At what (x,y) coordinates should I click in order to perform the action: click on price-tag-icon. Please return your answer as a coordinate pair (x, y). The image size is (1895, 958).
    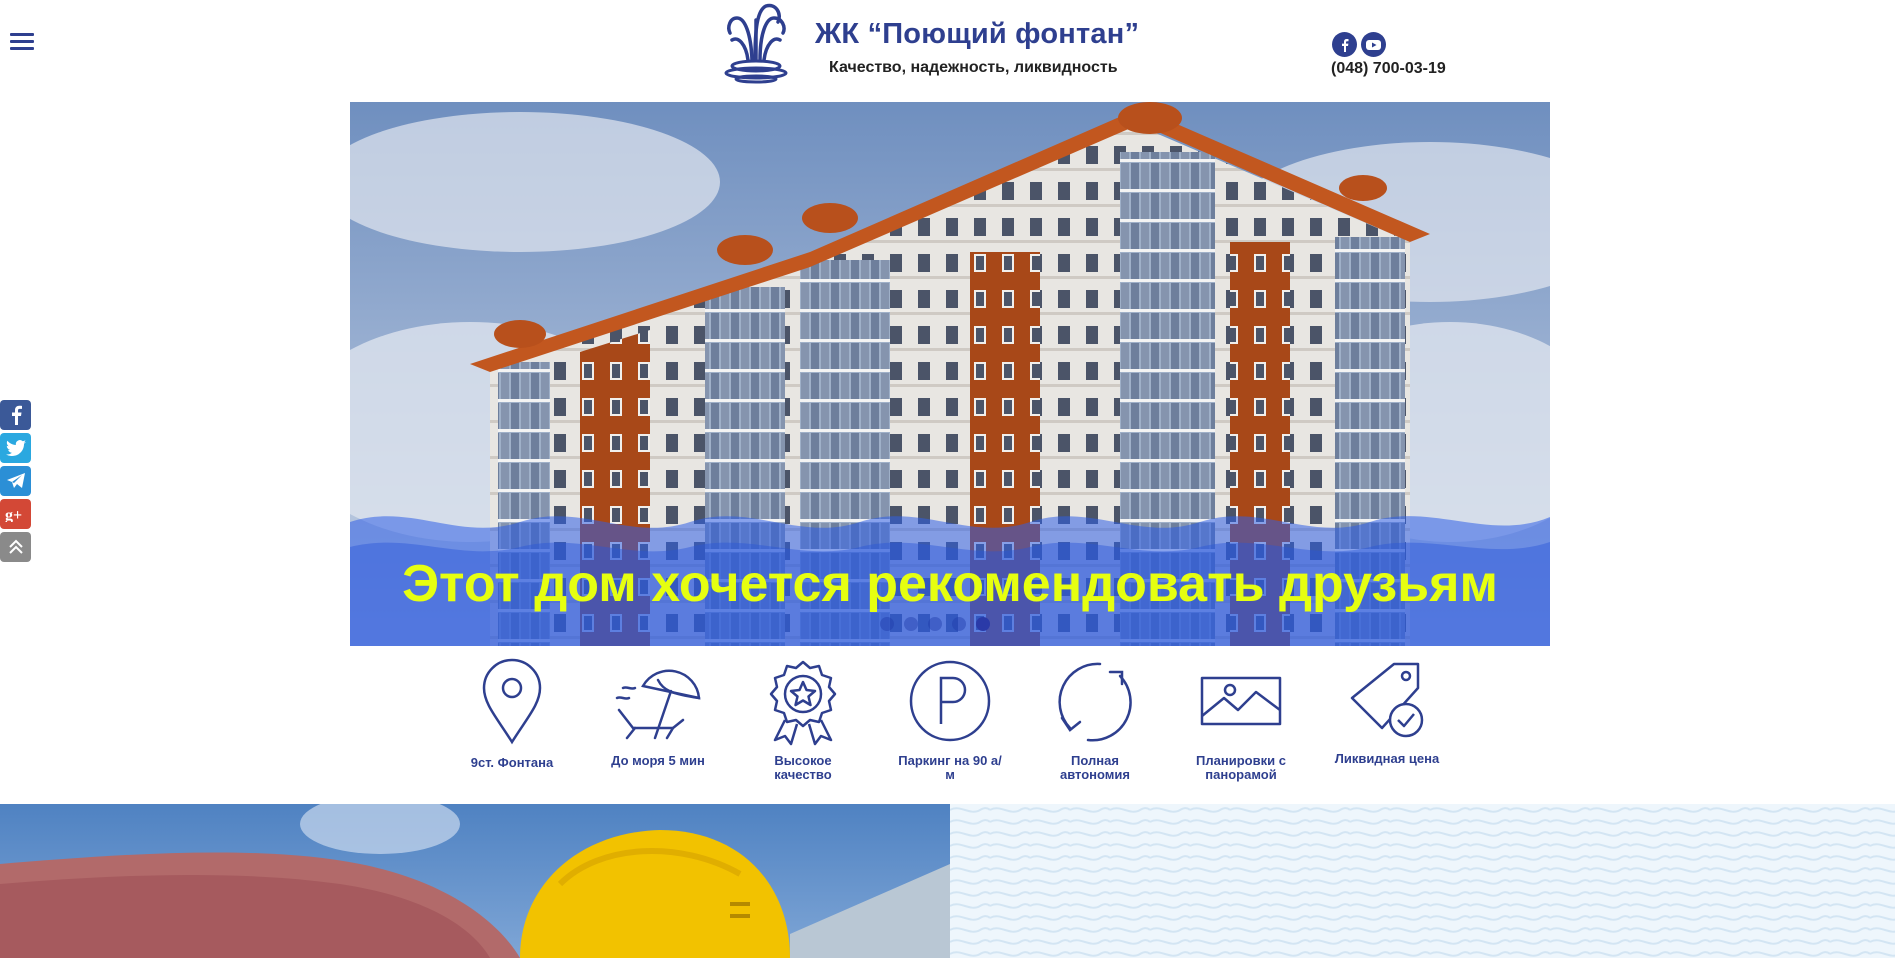
    Looking at the image, I should click on (1387, 700).